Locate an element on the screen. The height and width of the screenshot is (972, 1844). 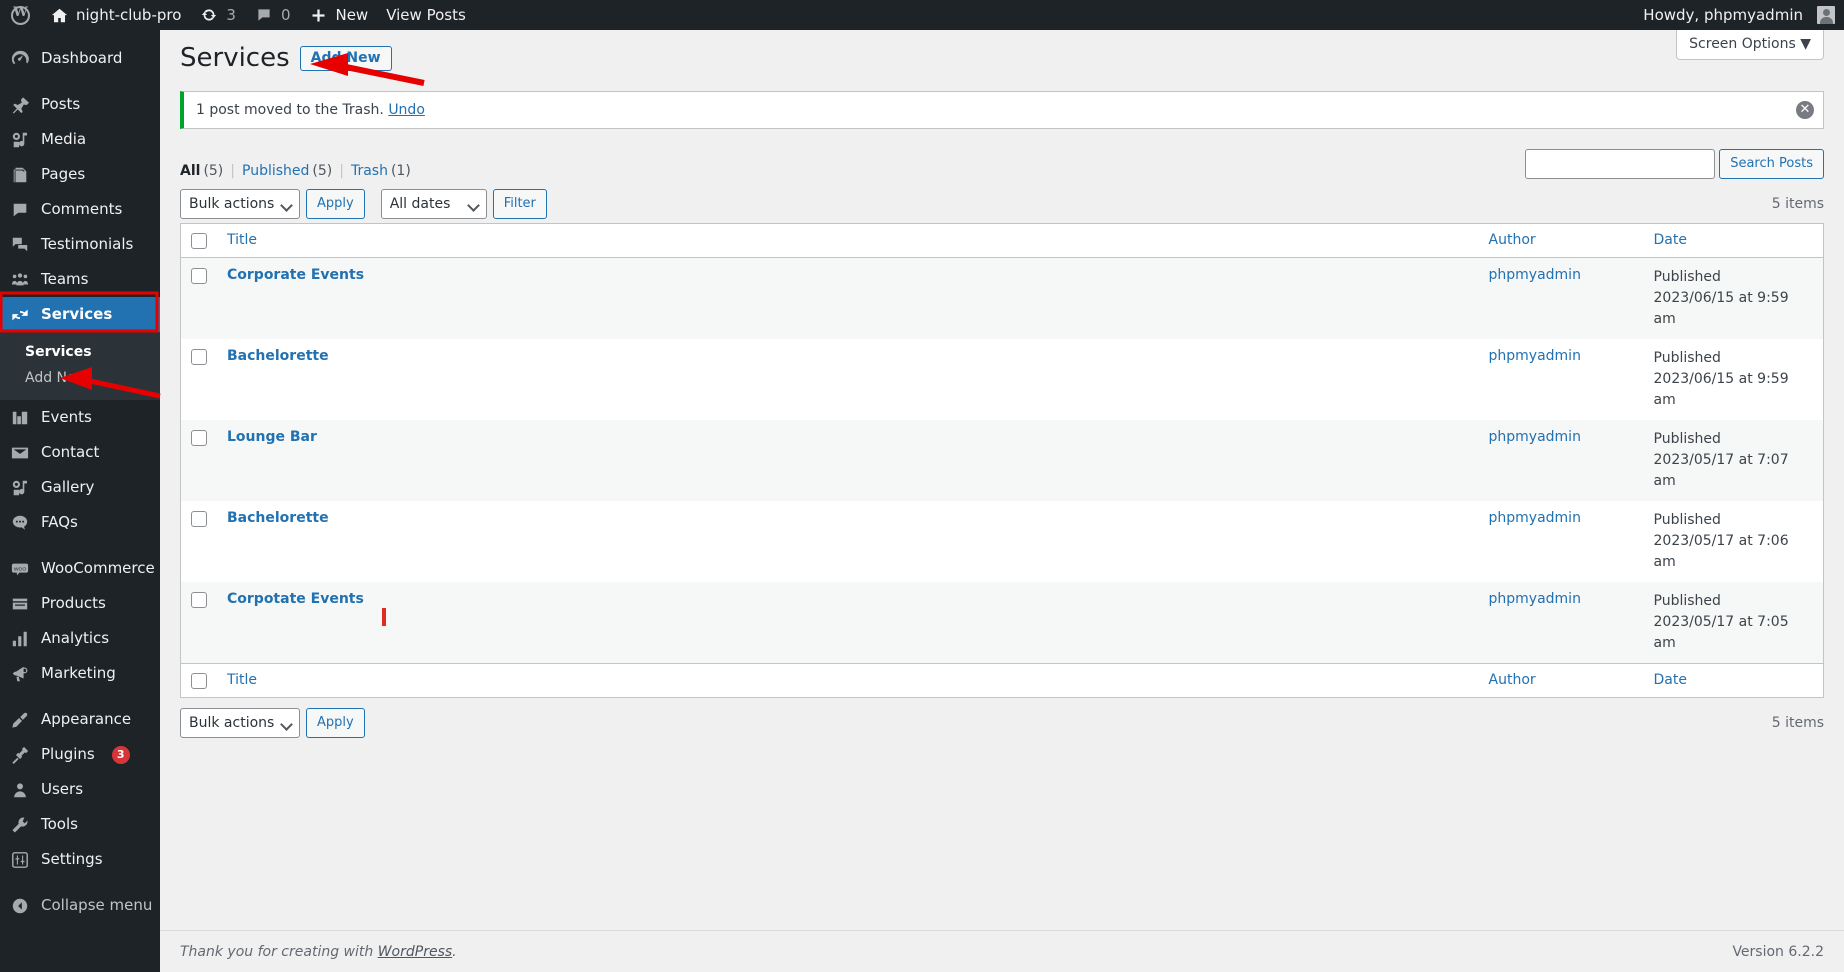
sidebar-item-teams: Teams is located at coordinates (80, 279).